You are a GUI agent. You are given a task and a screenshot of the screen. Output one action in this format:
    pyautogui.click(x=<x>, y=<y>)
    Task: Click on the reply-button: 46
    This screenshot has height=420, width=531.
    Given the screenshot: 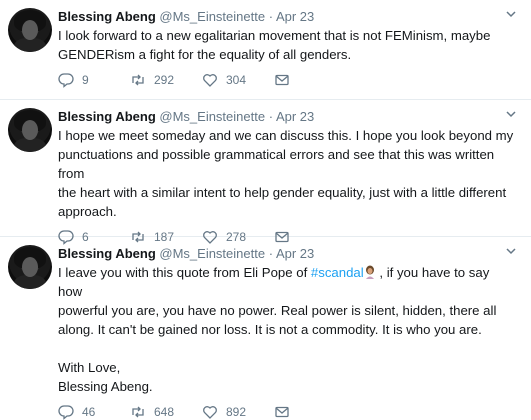 What is the action you would take?
    pyautogui.click(x=94, y=412)
    